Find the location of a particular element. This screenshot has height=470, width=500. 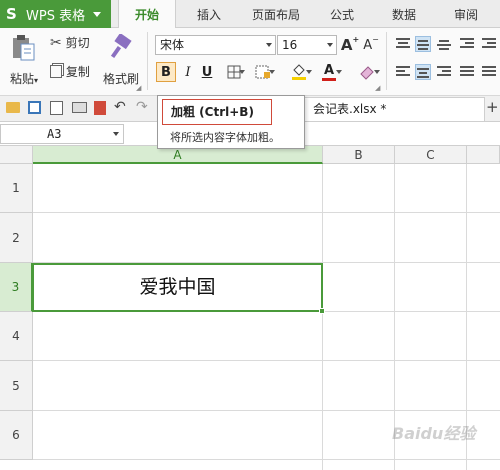

distributed-align-button is located at coordinates (489, 72).